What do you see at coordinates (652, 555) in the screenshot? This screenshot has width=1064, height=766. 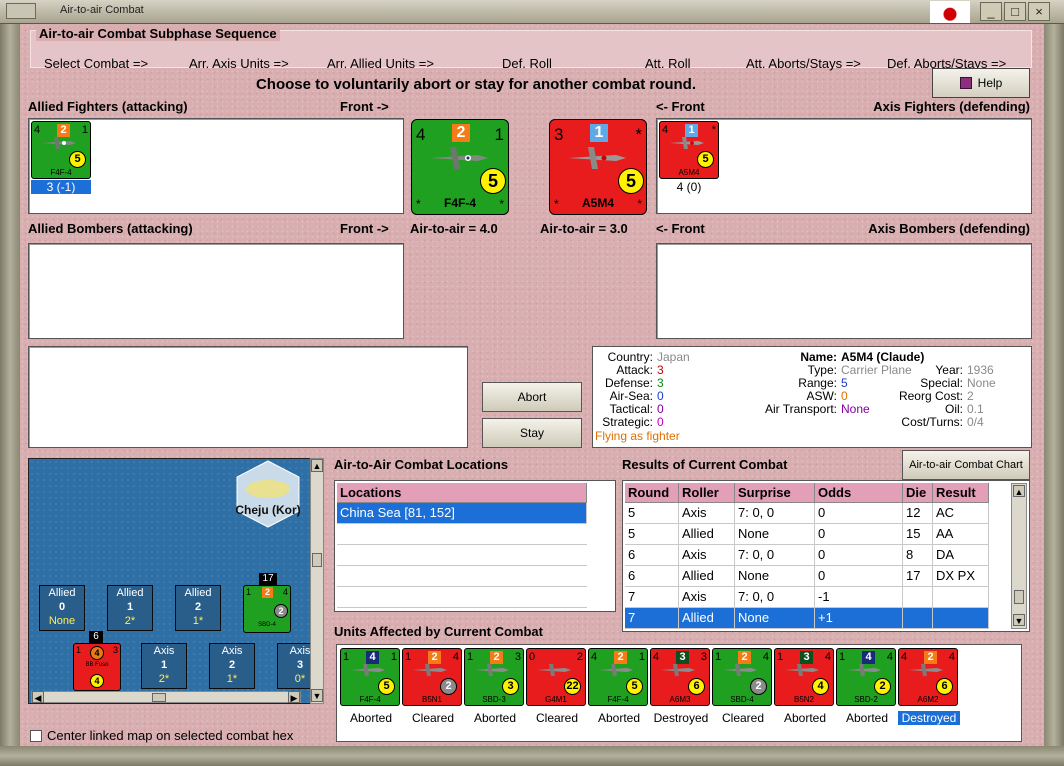 I see `results-cell: 6` at bounding box center [652, 555].